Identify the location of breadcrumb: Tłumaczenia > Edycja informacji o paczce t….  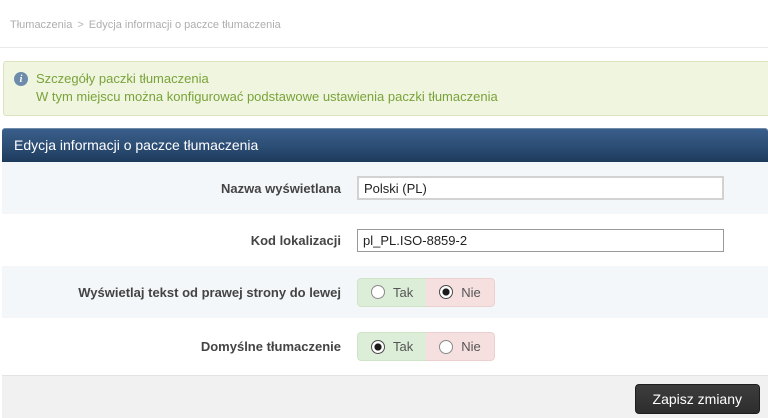
(145, 25).